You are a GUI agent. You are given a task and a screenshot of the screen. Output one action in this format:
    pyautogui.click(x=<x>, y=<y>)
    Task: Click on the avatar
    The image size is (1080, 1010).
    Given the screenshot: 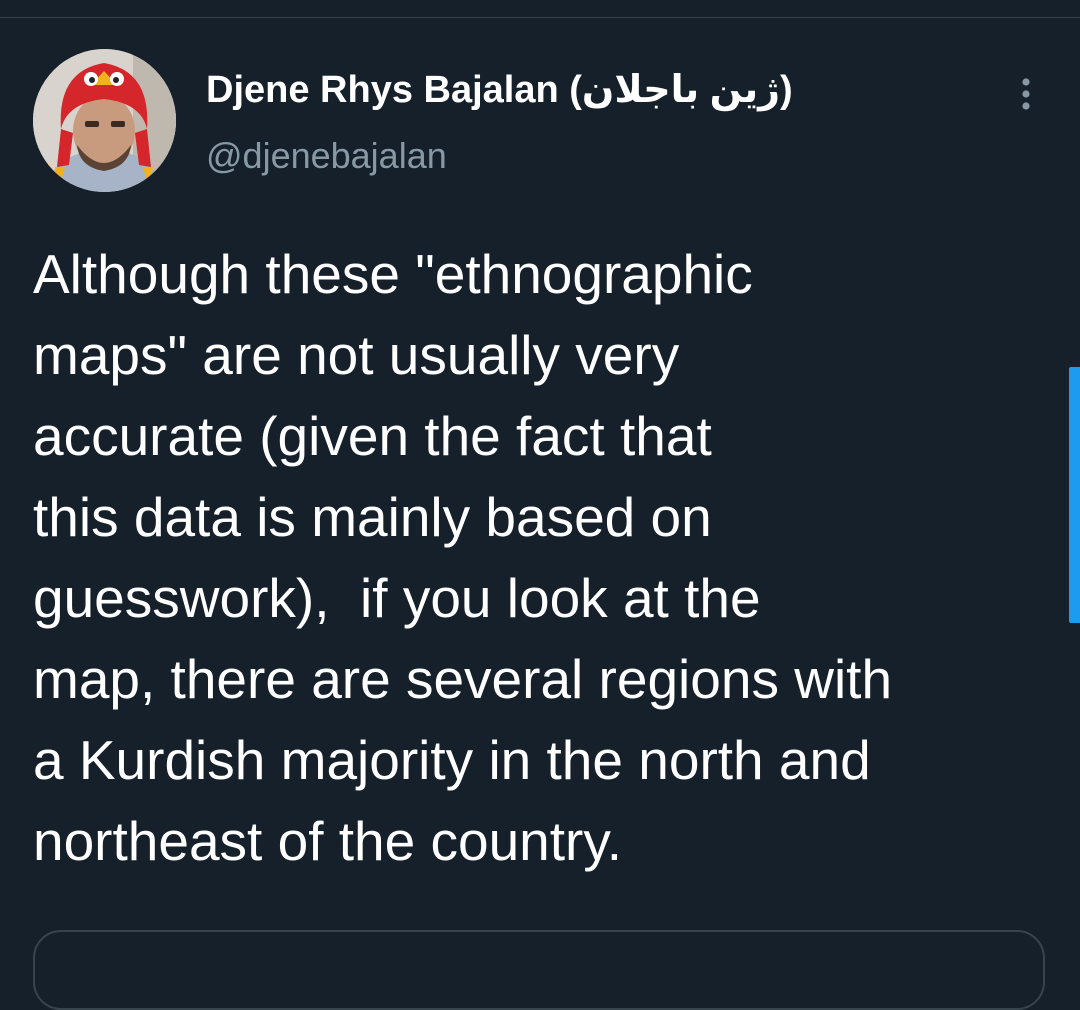 What is the action you would take?
    pyautogui.click(x=104, y=120)
    